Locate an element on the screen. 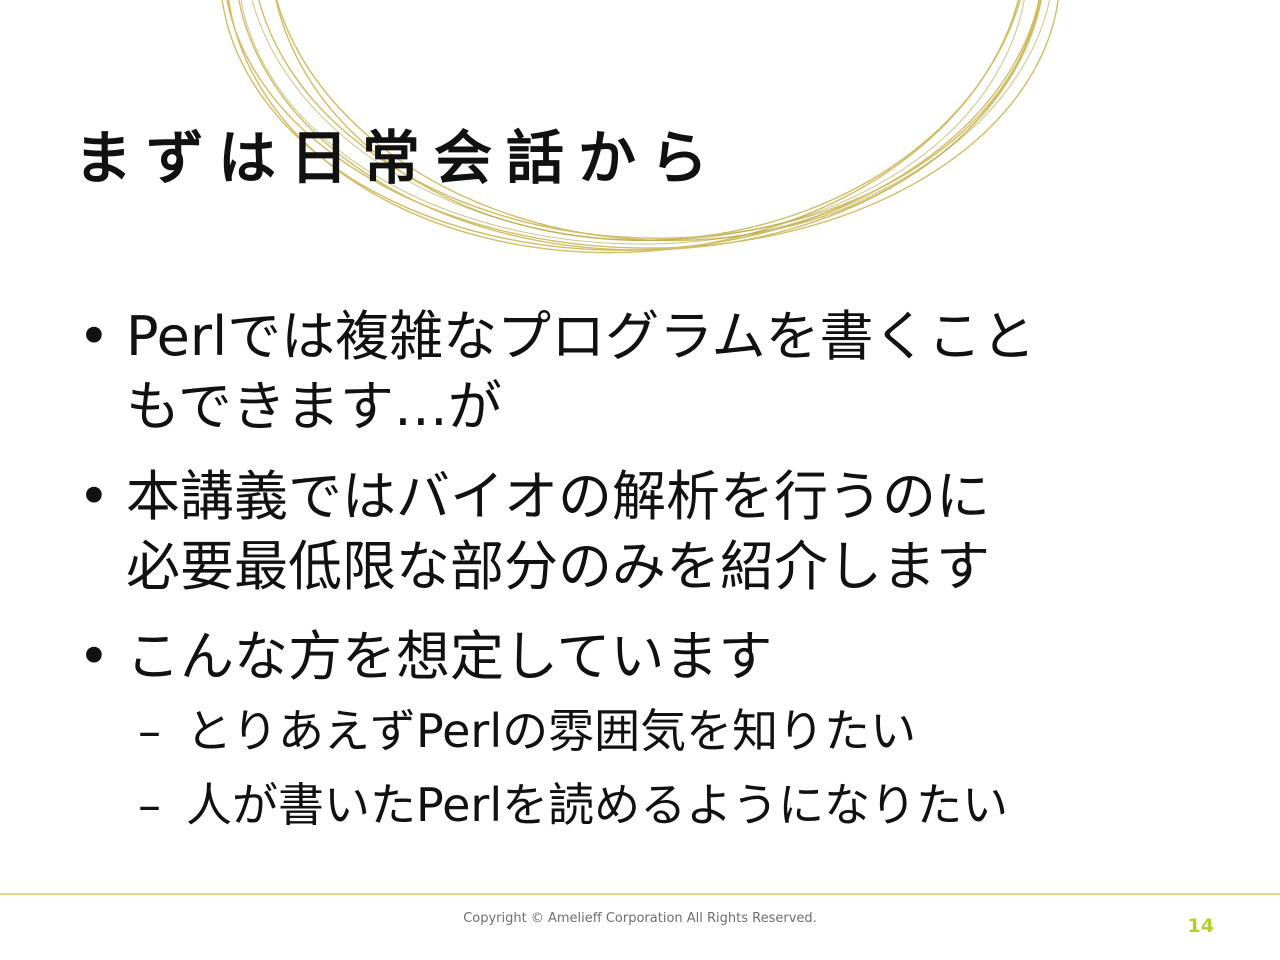 Image resolution: width=1280 pixels, height=960 pixels. page-number: 14 is located at coordinates (1200, 926).